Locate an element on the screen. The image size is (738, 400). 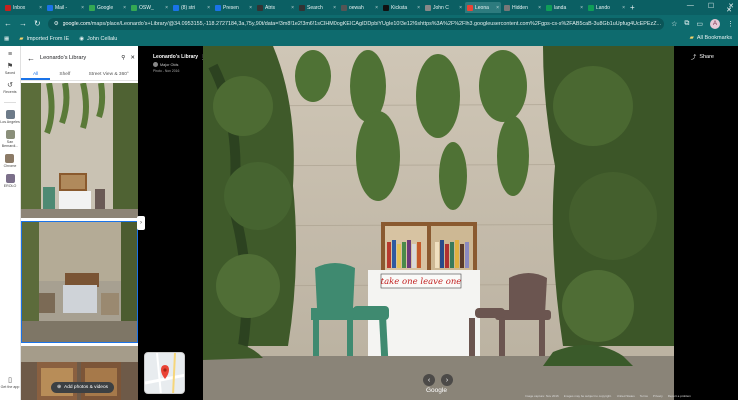
forward-icon: → is located at coordinates (23, 23).